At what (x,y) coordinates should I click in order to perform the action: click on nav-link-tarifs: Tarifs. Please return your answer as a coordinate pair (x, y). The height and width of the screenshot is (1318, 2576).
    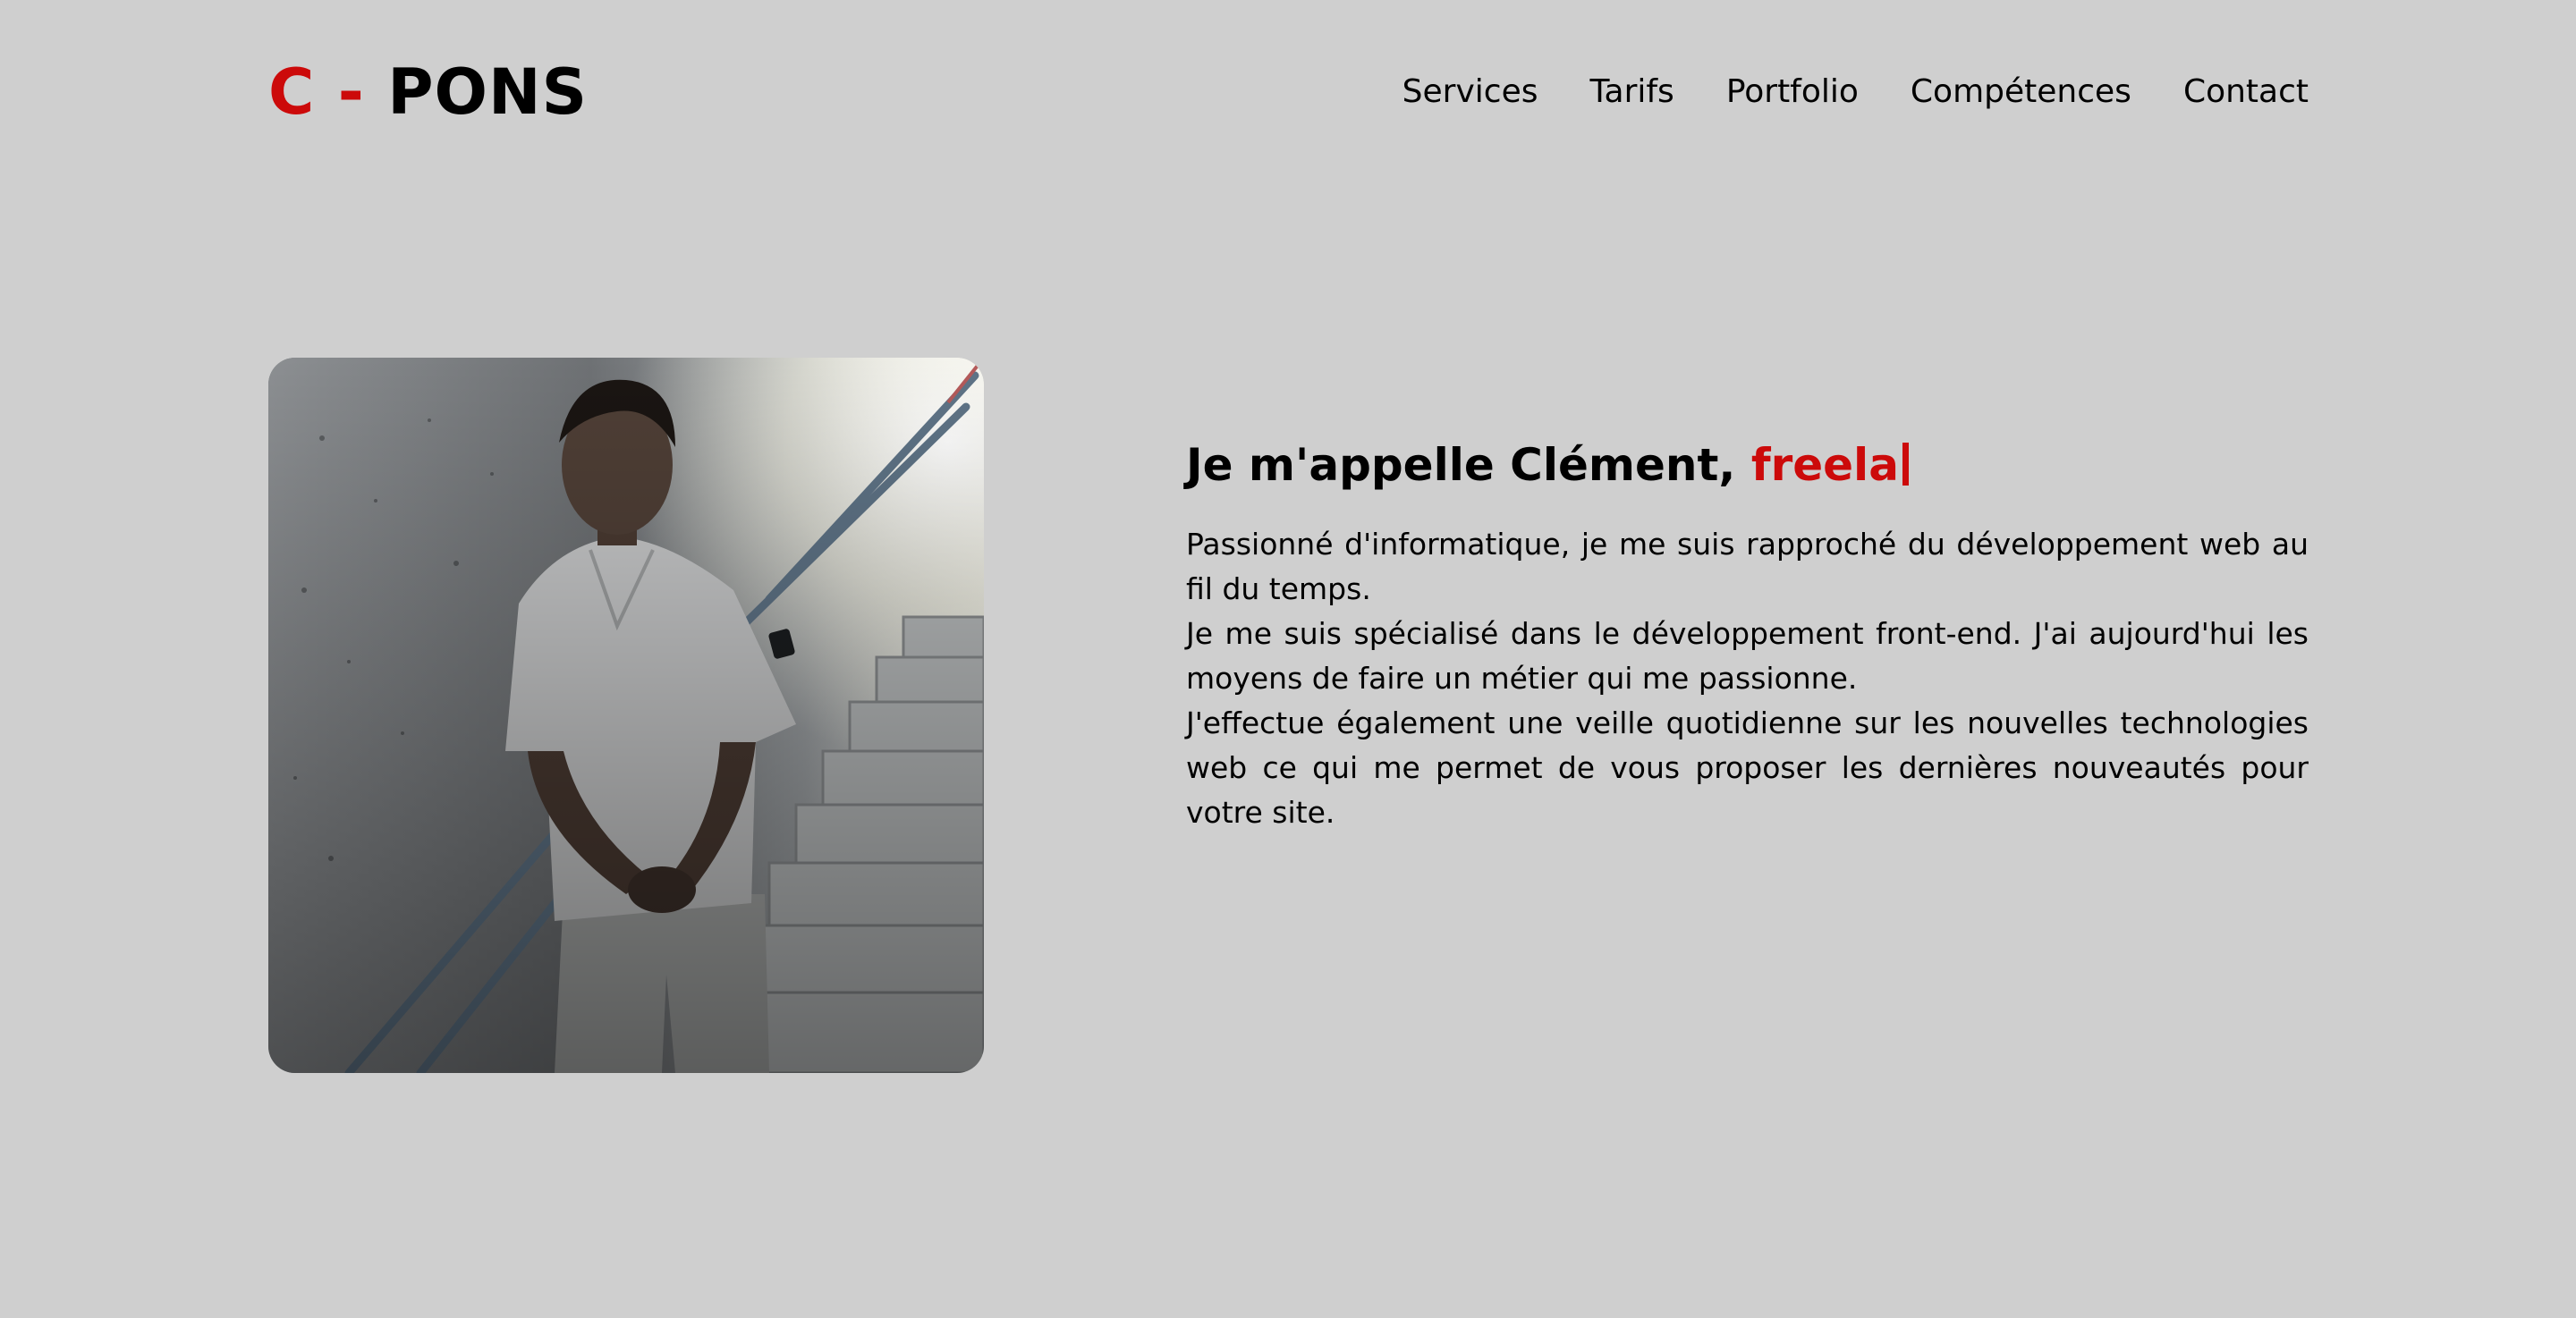
    Looking at the image, I should click on (1631, 92).